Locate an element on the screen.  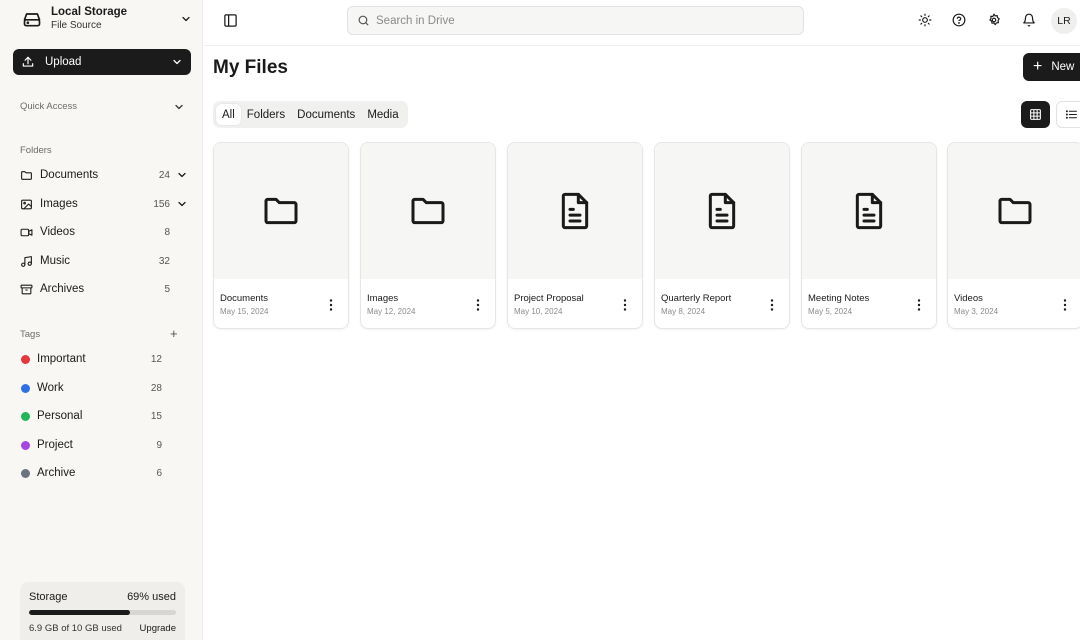
tag-label: Project is located at coordinates (55, 445).